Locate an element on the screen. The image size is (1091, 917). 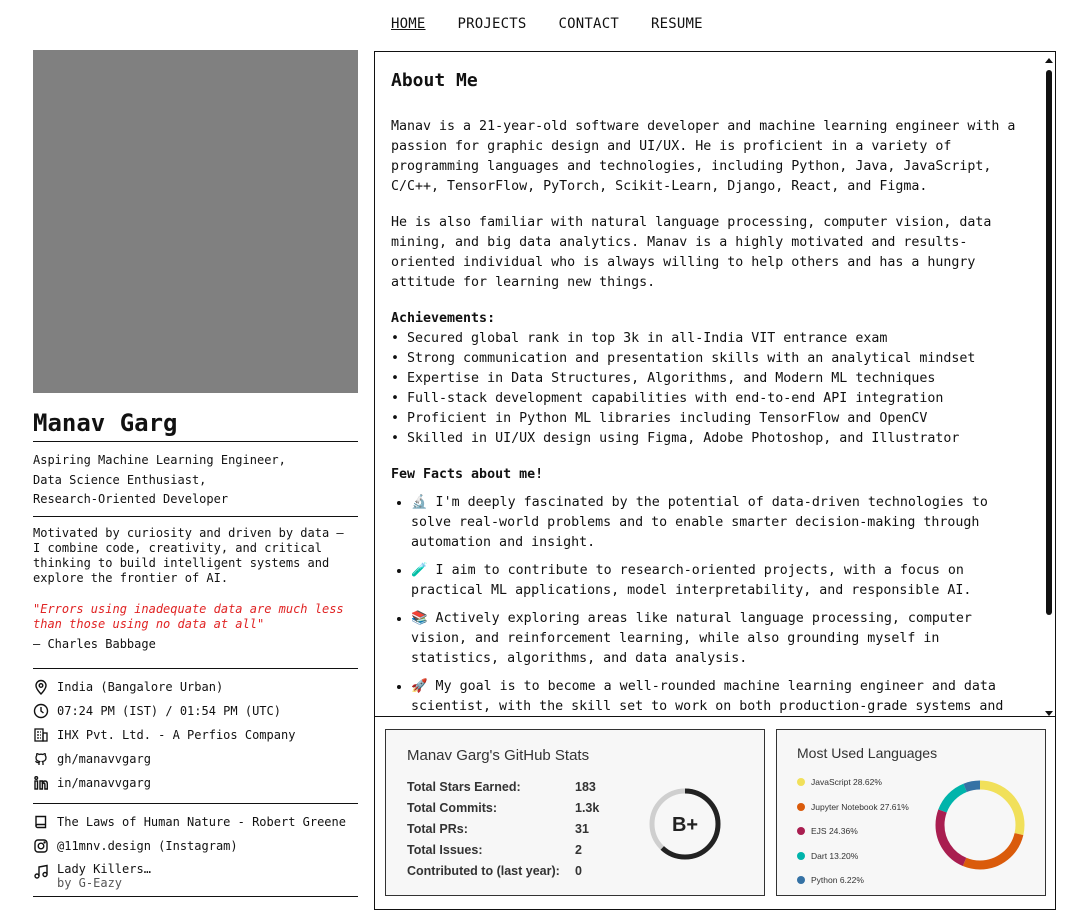
book-row: The Laws of Human Nature - Robert Greene is located at coordinates (195, 822).